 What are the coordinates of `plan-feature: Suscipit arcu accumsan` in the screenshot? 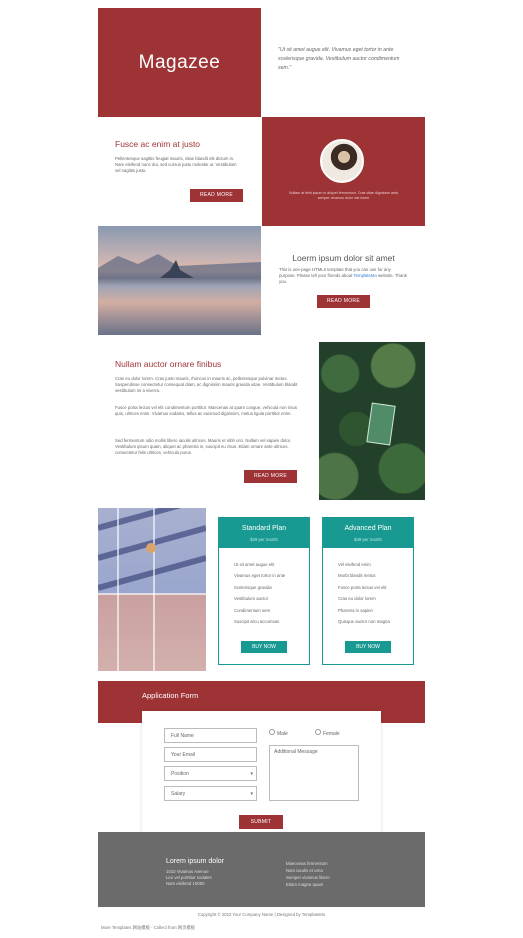 It's located at (257, 621).